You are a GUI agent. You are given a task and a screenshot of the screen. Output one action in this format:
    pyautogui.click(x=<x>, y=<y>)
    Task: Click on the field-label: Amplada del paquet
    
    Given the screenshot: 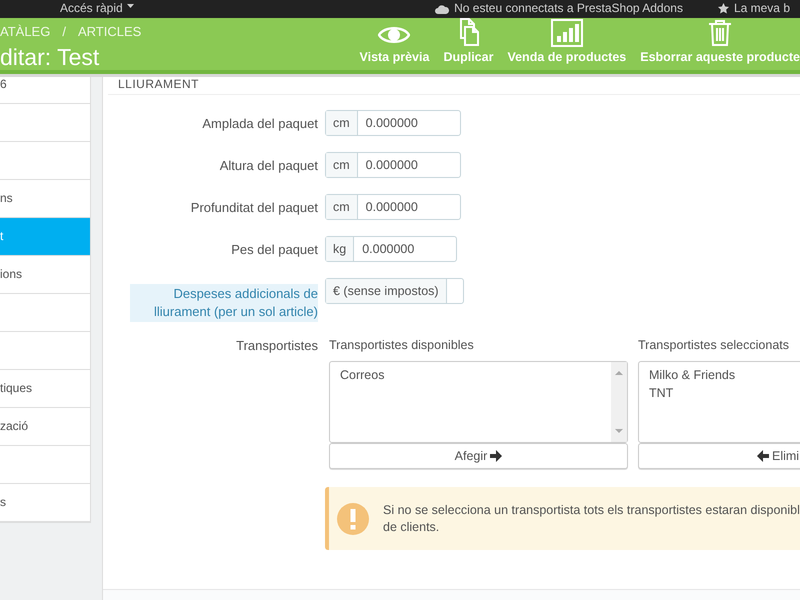 What is the action you would take?
    pyautogui.click(x=260, y=123)
    